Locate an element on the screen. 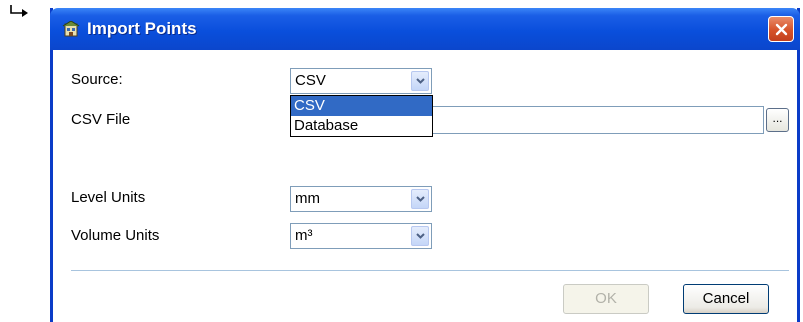  source-dropdown-button is located at coordinates (420, 81).